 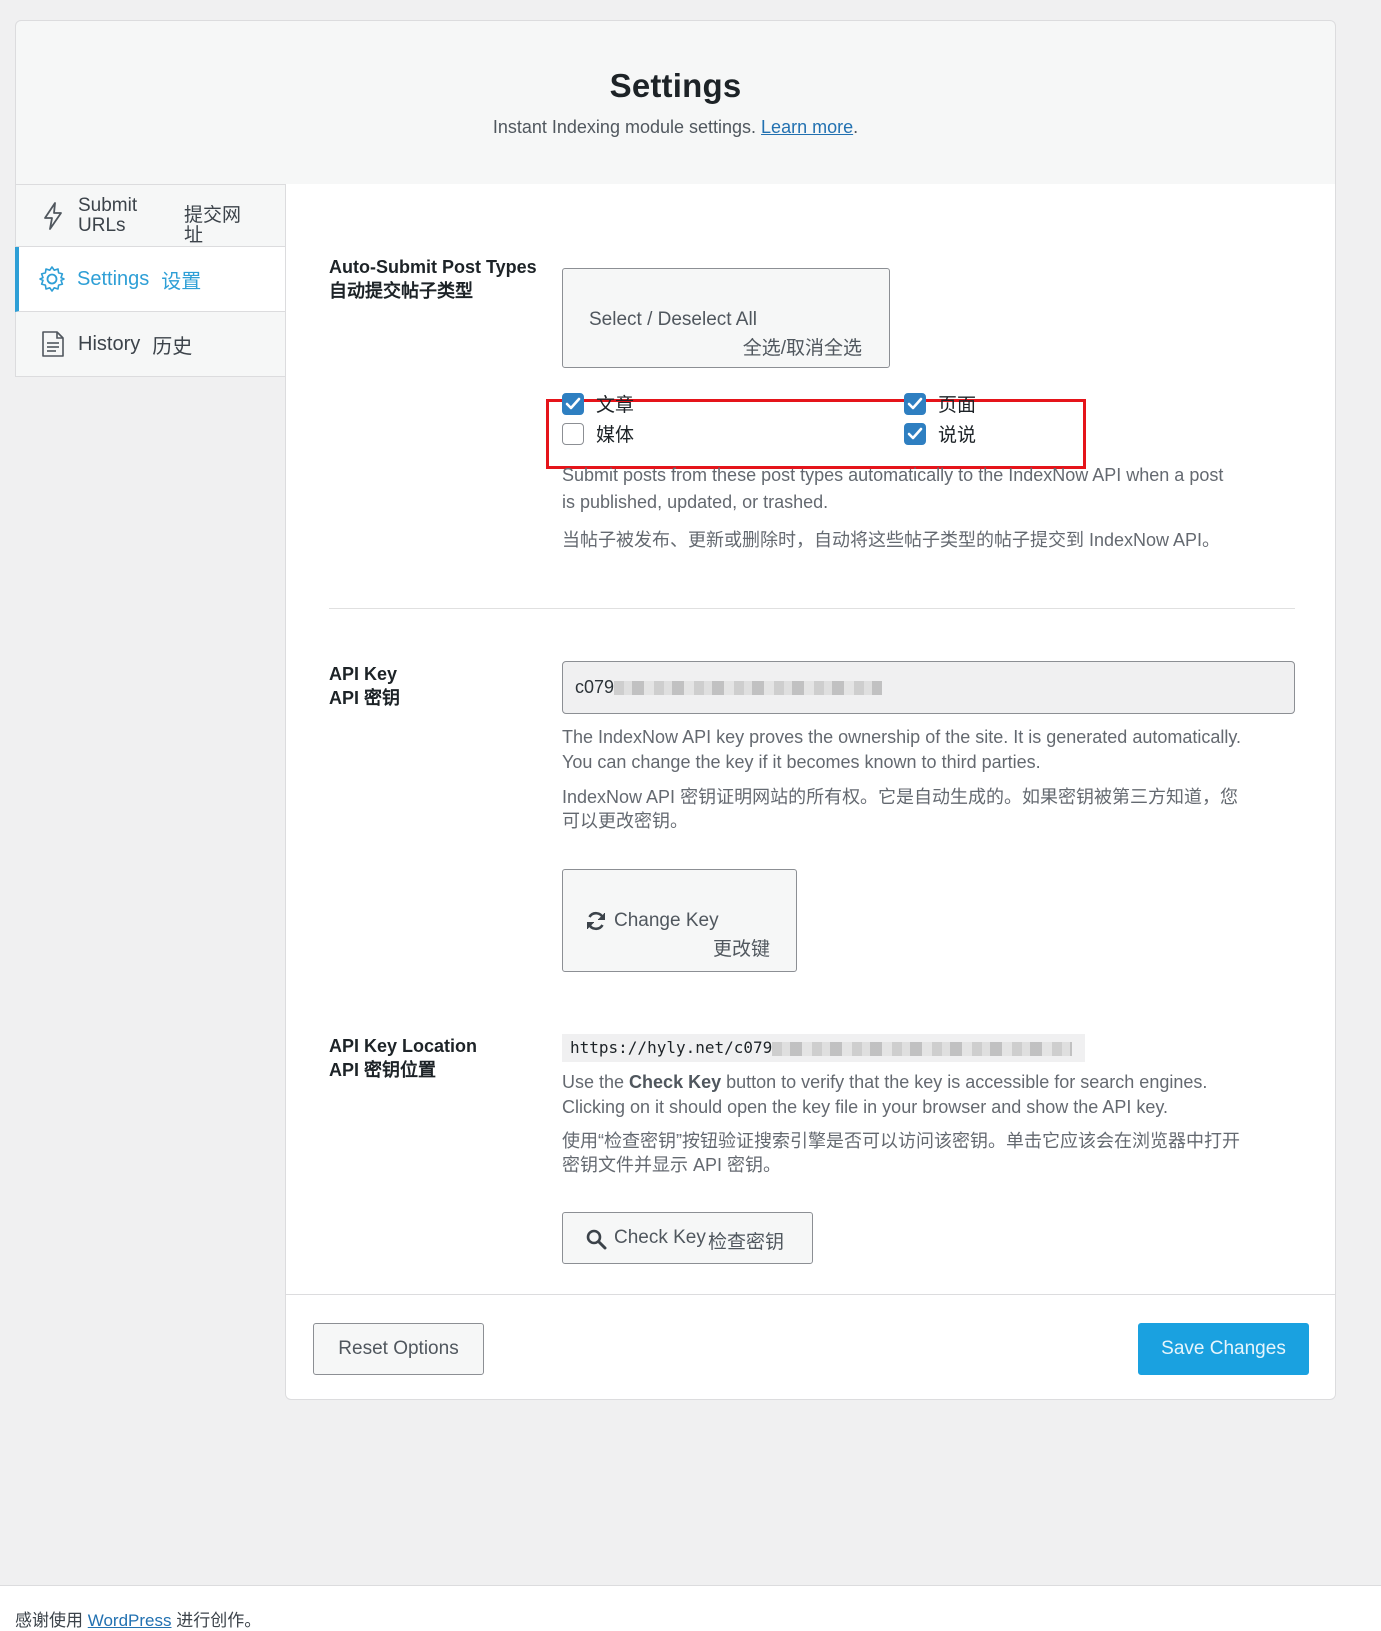 I want to click on api-key-field: c079, so click(x=928, y=687).